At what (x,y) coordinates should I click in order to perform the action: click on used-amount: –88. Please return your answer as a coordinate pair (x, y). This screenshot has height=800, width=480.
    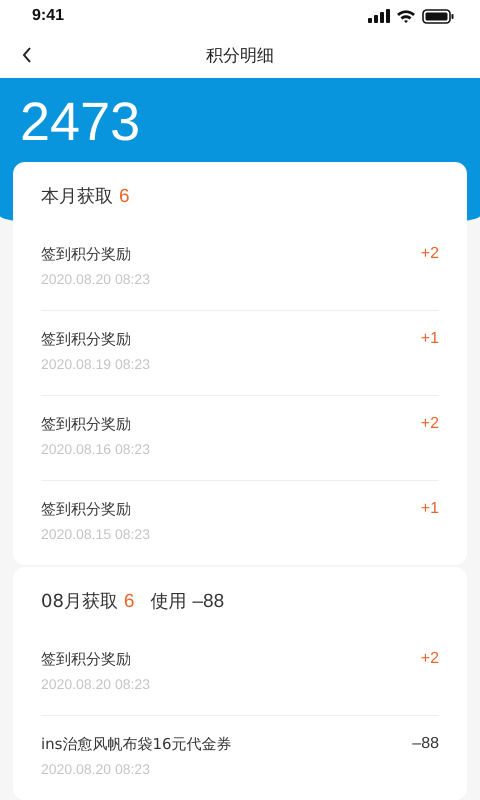
    Looking at the image, I should click on (208, 602).